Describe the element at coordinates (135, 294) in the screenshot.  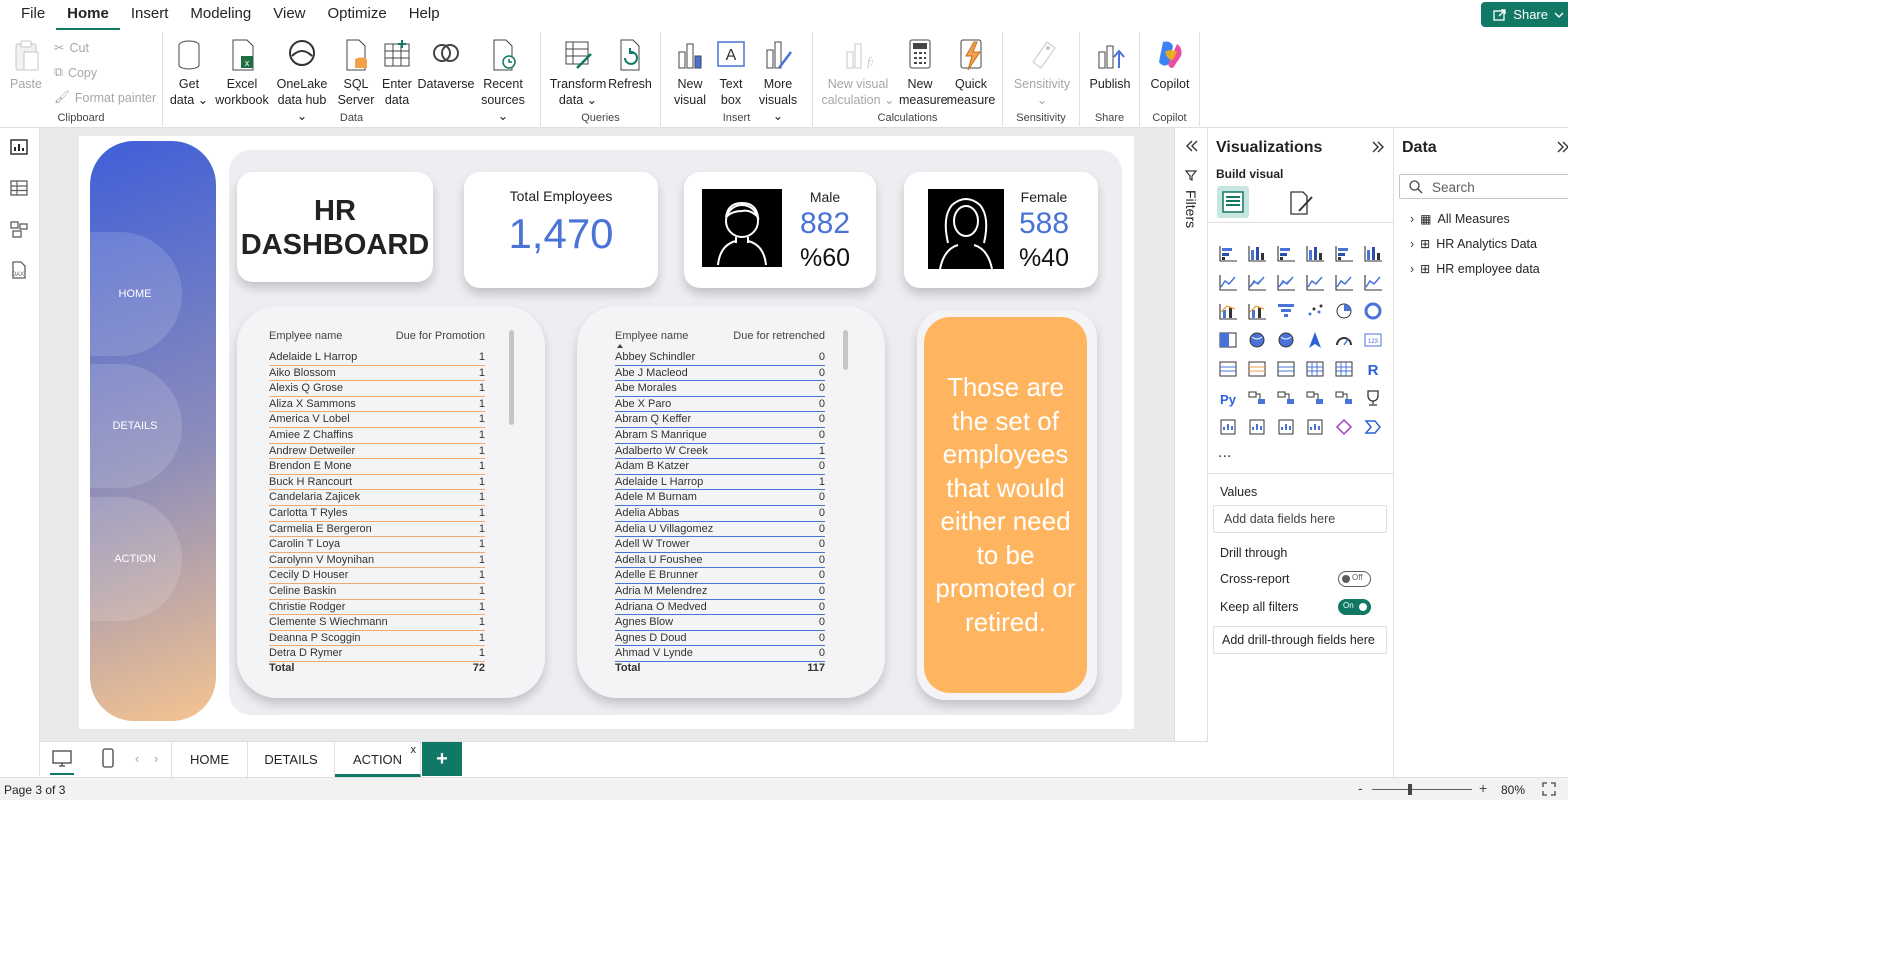
I see `nav-home-button: HOME` at that location.